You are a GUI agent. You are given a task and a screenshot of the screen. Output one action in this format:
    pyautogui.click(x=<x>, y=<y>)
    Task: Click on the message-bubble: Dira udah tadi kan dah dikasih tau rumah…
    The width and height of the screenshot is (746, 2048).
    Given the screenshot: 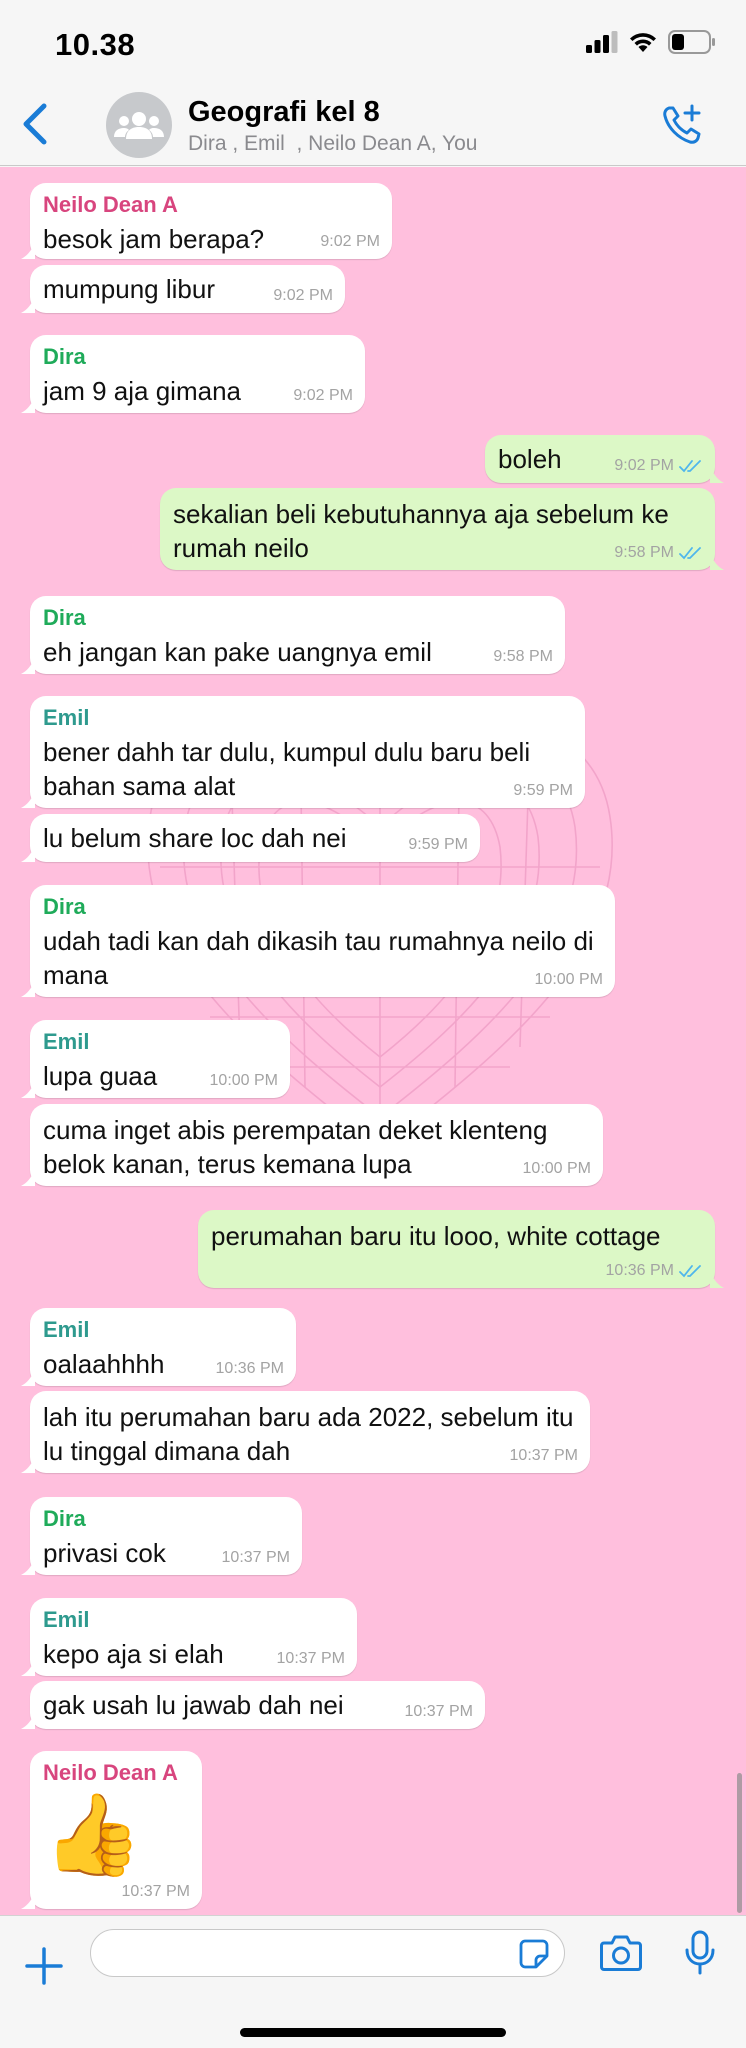 What is the action you would take?
    pyautogui.click(x=318, y=941)
    